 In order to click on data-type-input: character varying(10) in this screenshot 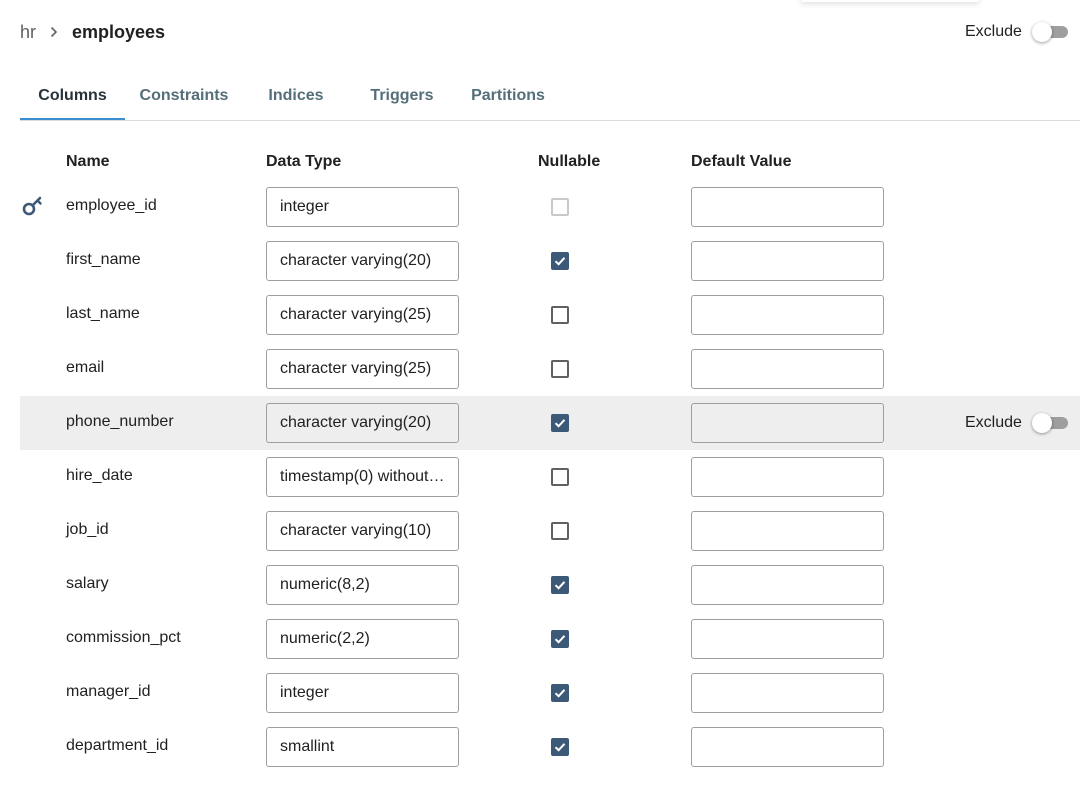, I will do `click(362, 531)`.